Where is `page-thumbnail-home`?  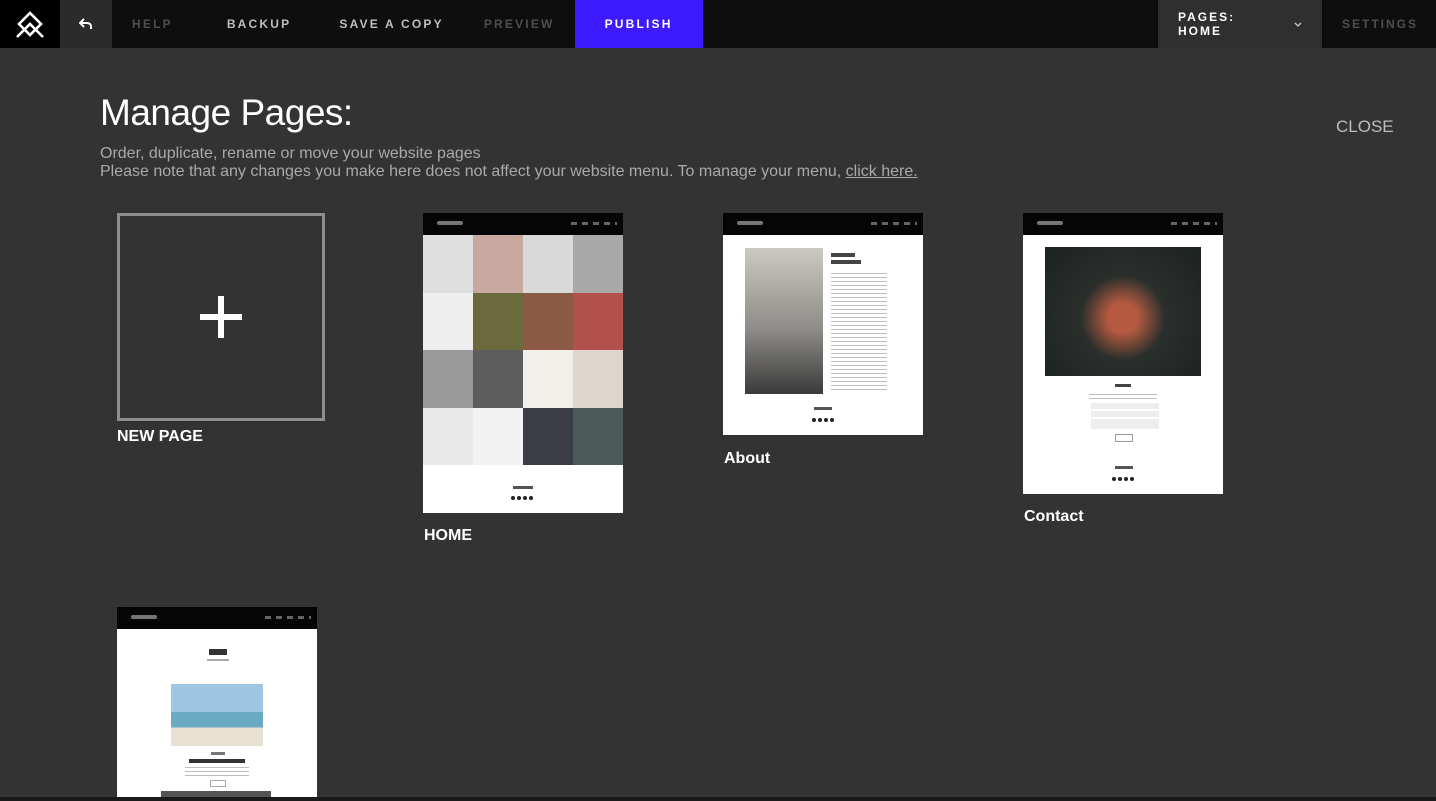 page-thumbnail-home is located at coordinates (523, 363).